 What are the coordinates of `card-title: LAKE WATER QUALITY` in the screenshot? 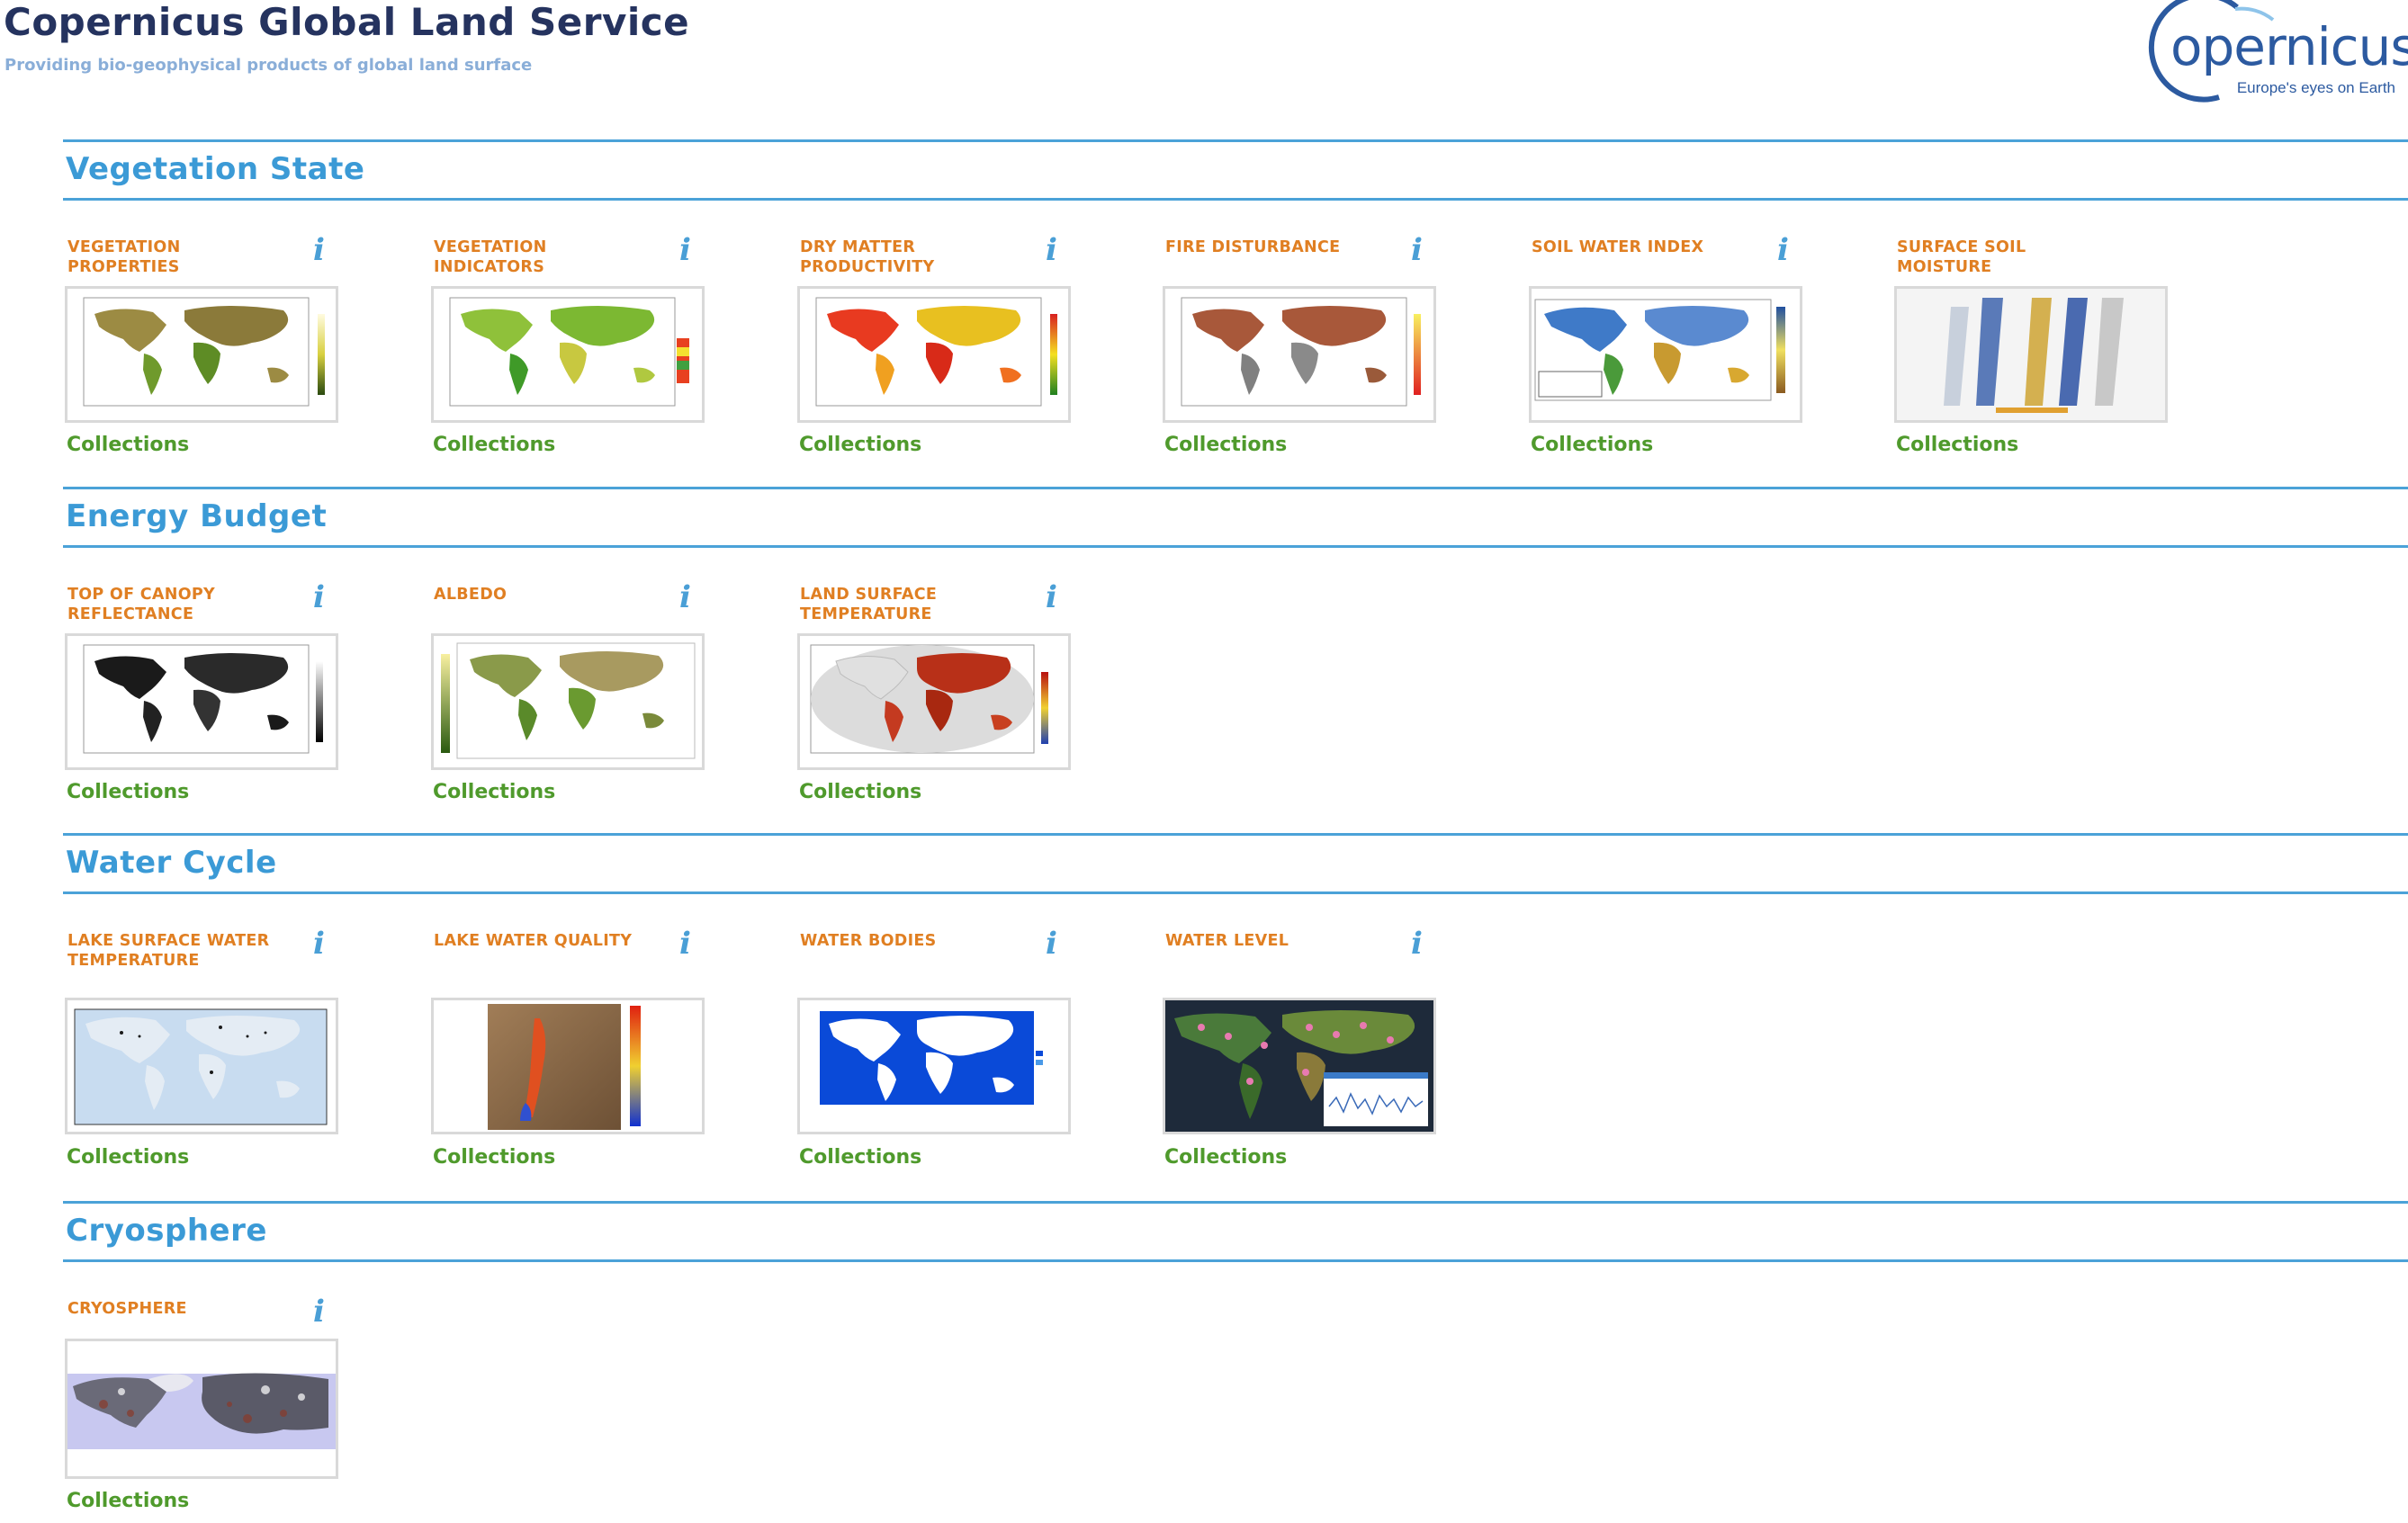 It's located at (546, 941).